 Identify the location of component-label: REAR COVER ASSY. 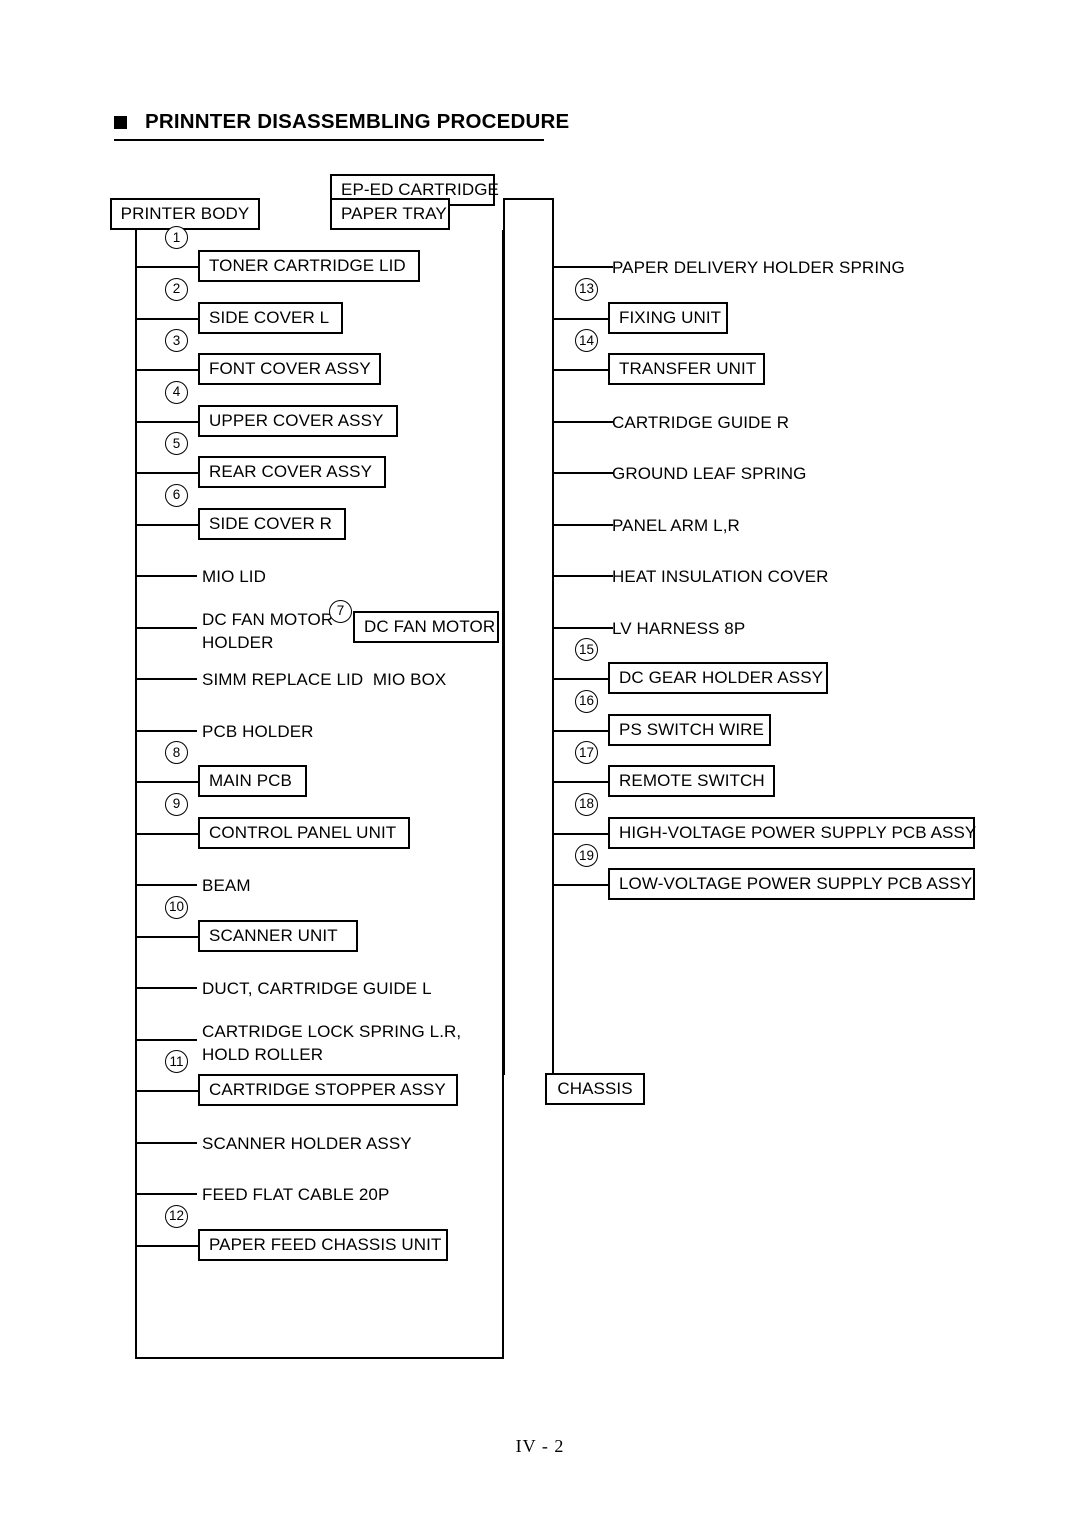
(291, 471).